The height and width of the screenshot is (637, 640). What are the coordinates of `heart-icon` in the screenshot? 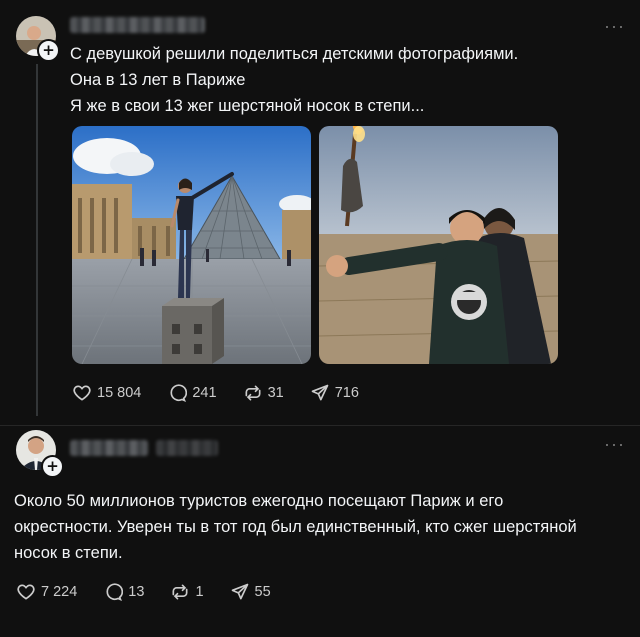 It's located at (26, 592).